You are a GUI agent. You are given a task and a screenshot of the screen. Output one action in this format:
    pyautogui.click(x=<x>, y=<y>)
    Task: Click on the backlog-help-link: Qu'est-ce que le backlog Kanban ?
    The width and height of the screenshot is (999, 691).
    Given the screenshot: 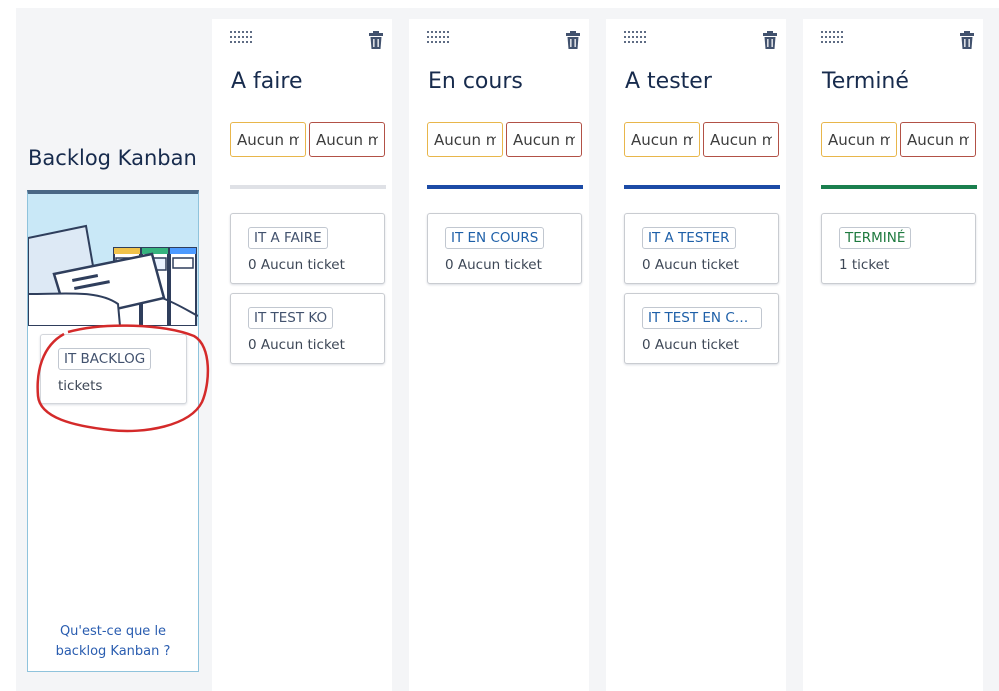 What is the action you would take?
    pyautogui.click(x=113, y=642)
    